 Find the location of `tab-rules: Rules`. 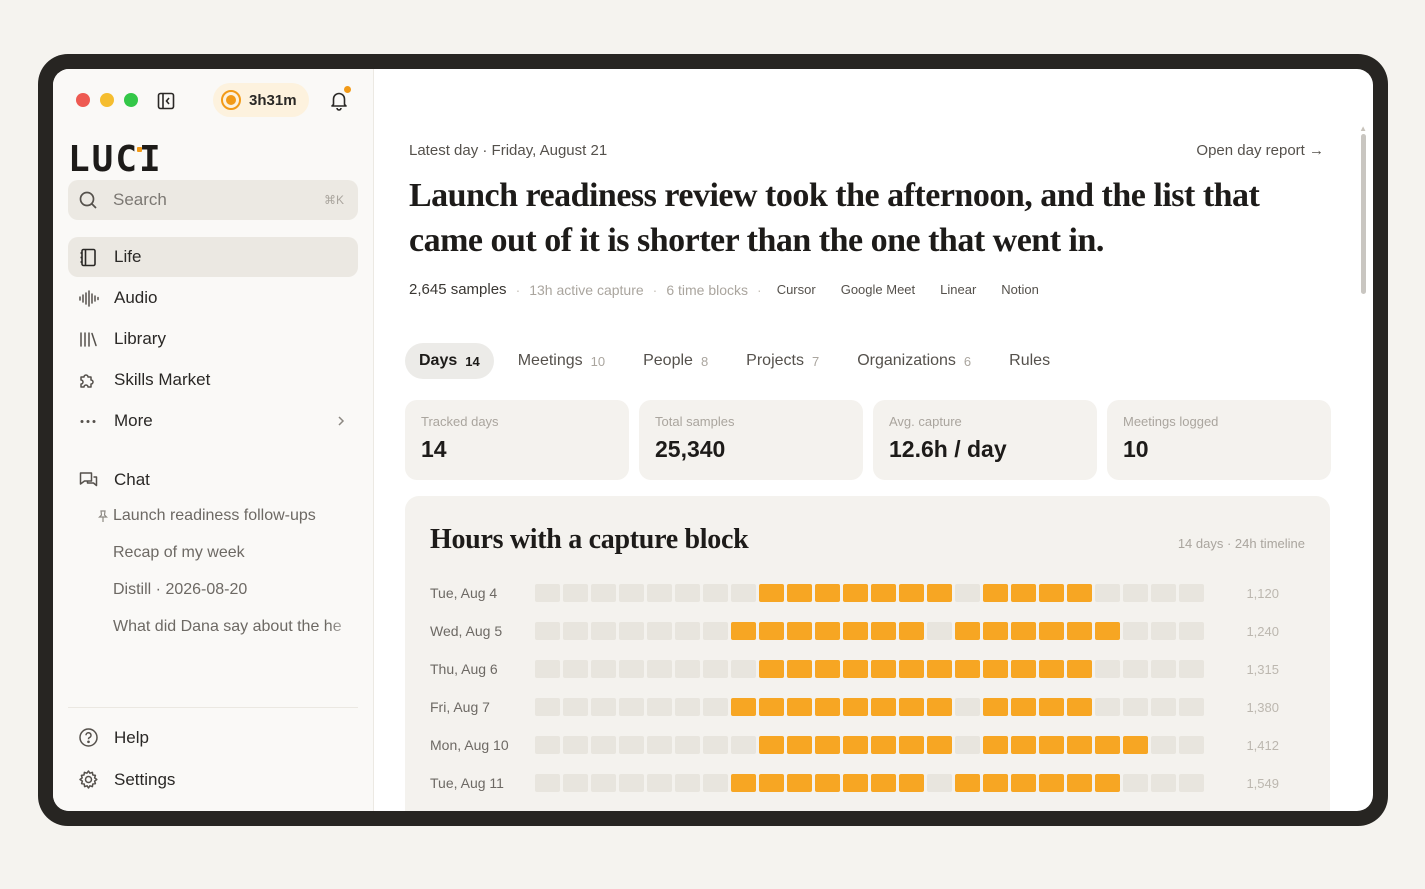

tab-rules: Rules is located at coordinates (1029, 361).